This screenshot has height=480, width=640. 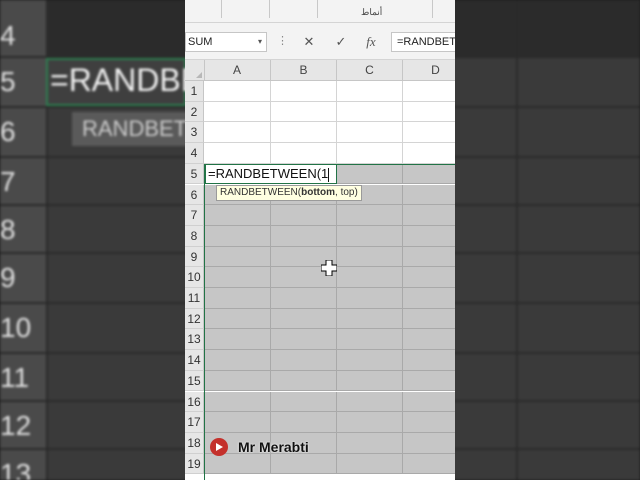 What do you see at coordinates (194, 277) in the screenshot?
I see `row-header: 10` at bounding box center [194, 277].